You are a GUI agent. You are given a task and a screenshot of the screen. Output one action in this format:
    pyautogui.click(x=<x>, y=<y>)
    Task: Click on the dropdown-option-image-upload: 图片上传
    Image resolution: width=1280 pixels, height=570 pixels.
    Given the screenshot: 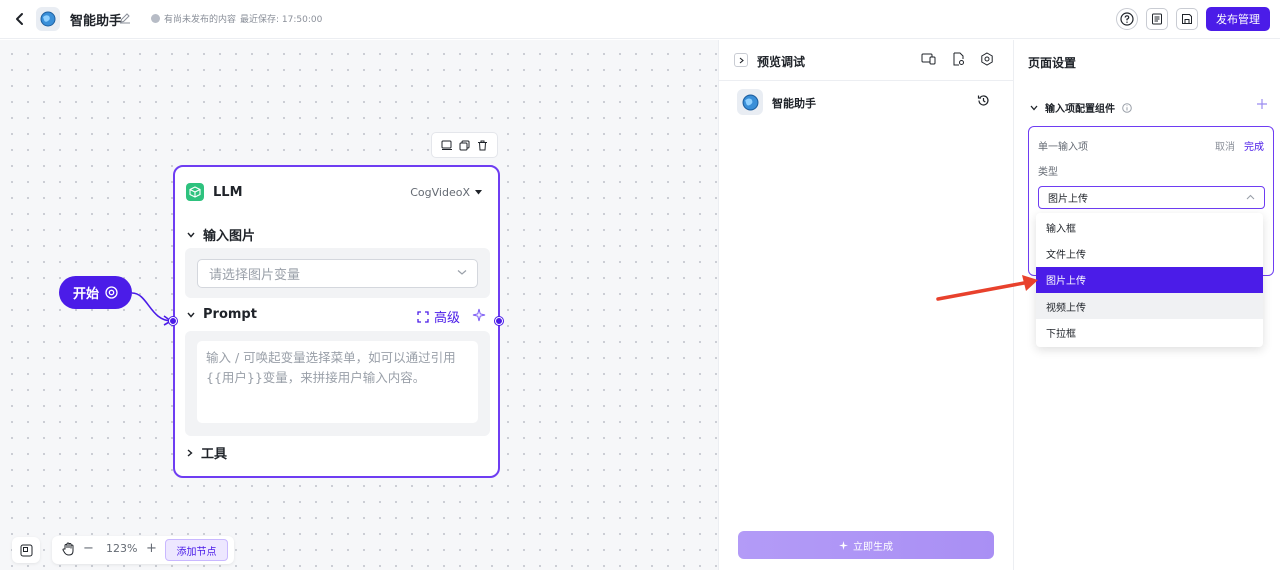 What is the action you would take?
    pyautogui.click(x=1149, y=279)
    